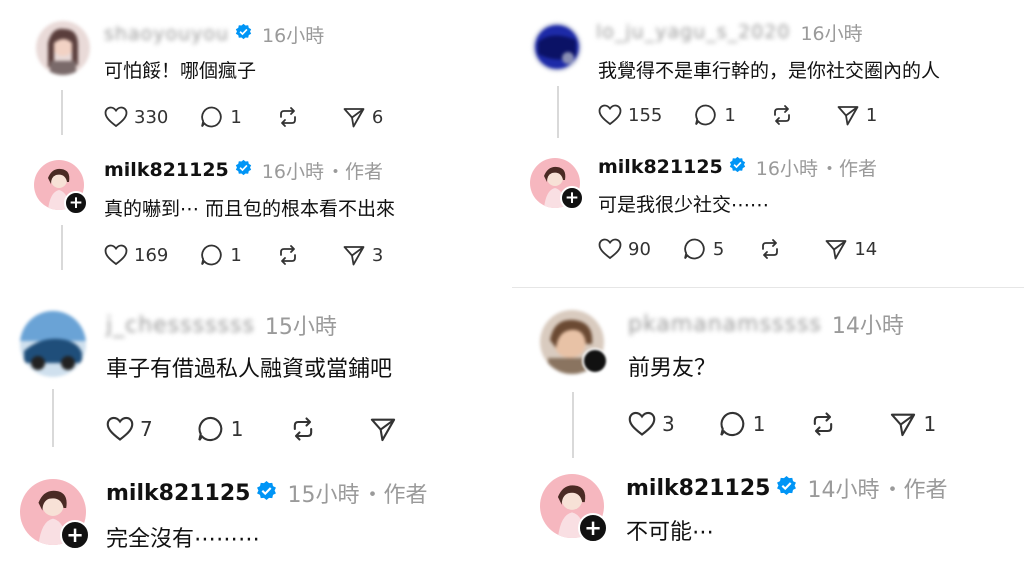 Image resolution: width=1024 pixels, height=576 pixels. I want to click on comment-header: lo_ju_yagu_s_2020 16小時, so click(729, 32).